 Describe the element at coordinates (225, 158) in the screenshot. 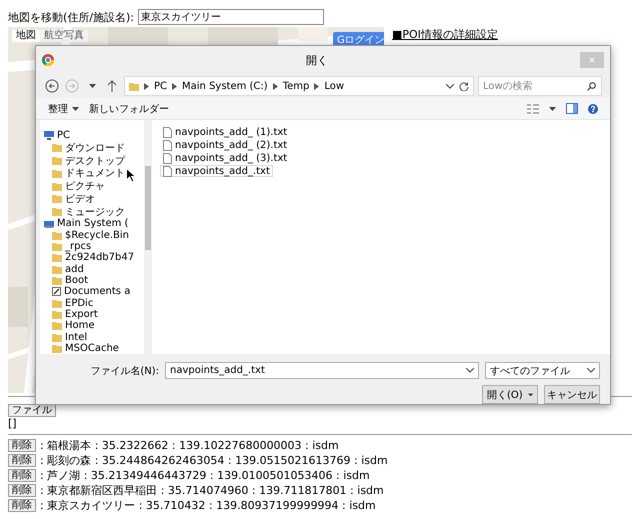

I see `file-item: navpoints_add_ (3).txt` at that location.